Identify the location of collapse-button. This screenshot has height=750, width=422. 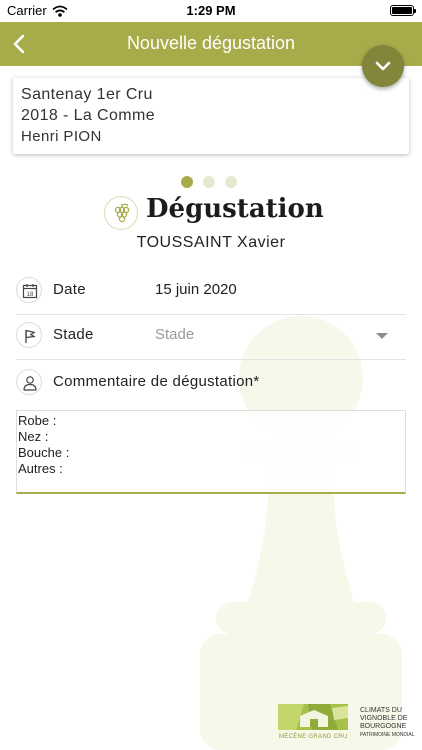
(383, 66).